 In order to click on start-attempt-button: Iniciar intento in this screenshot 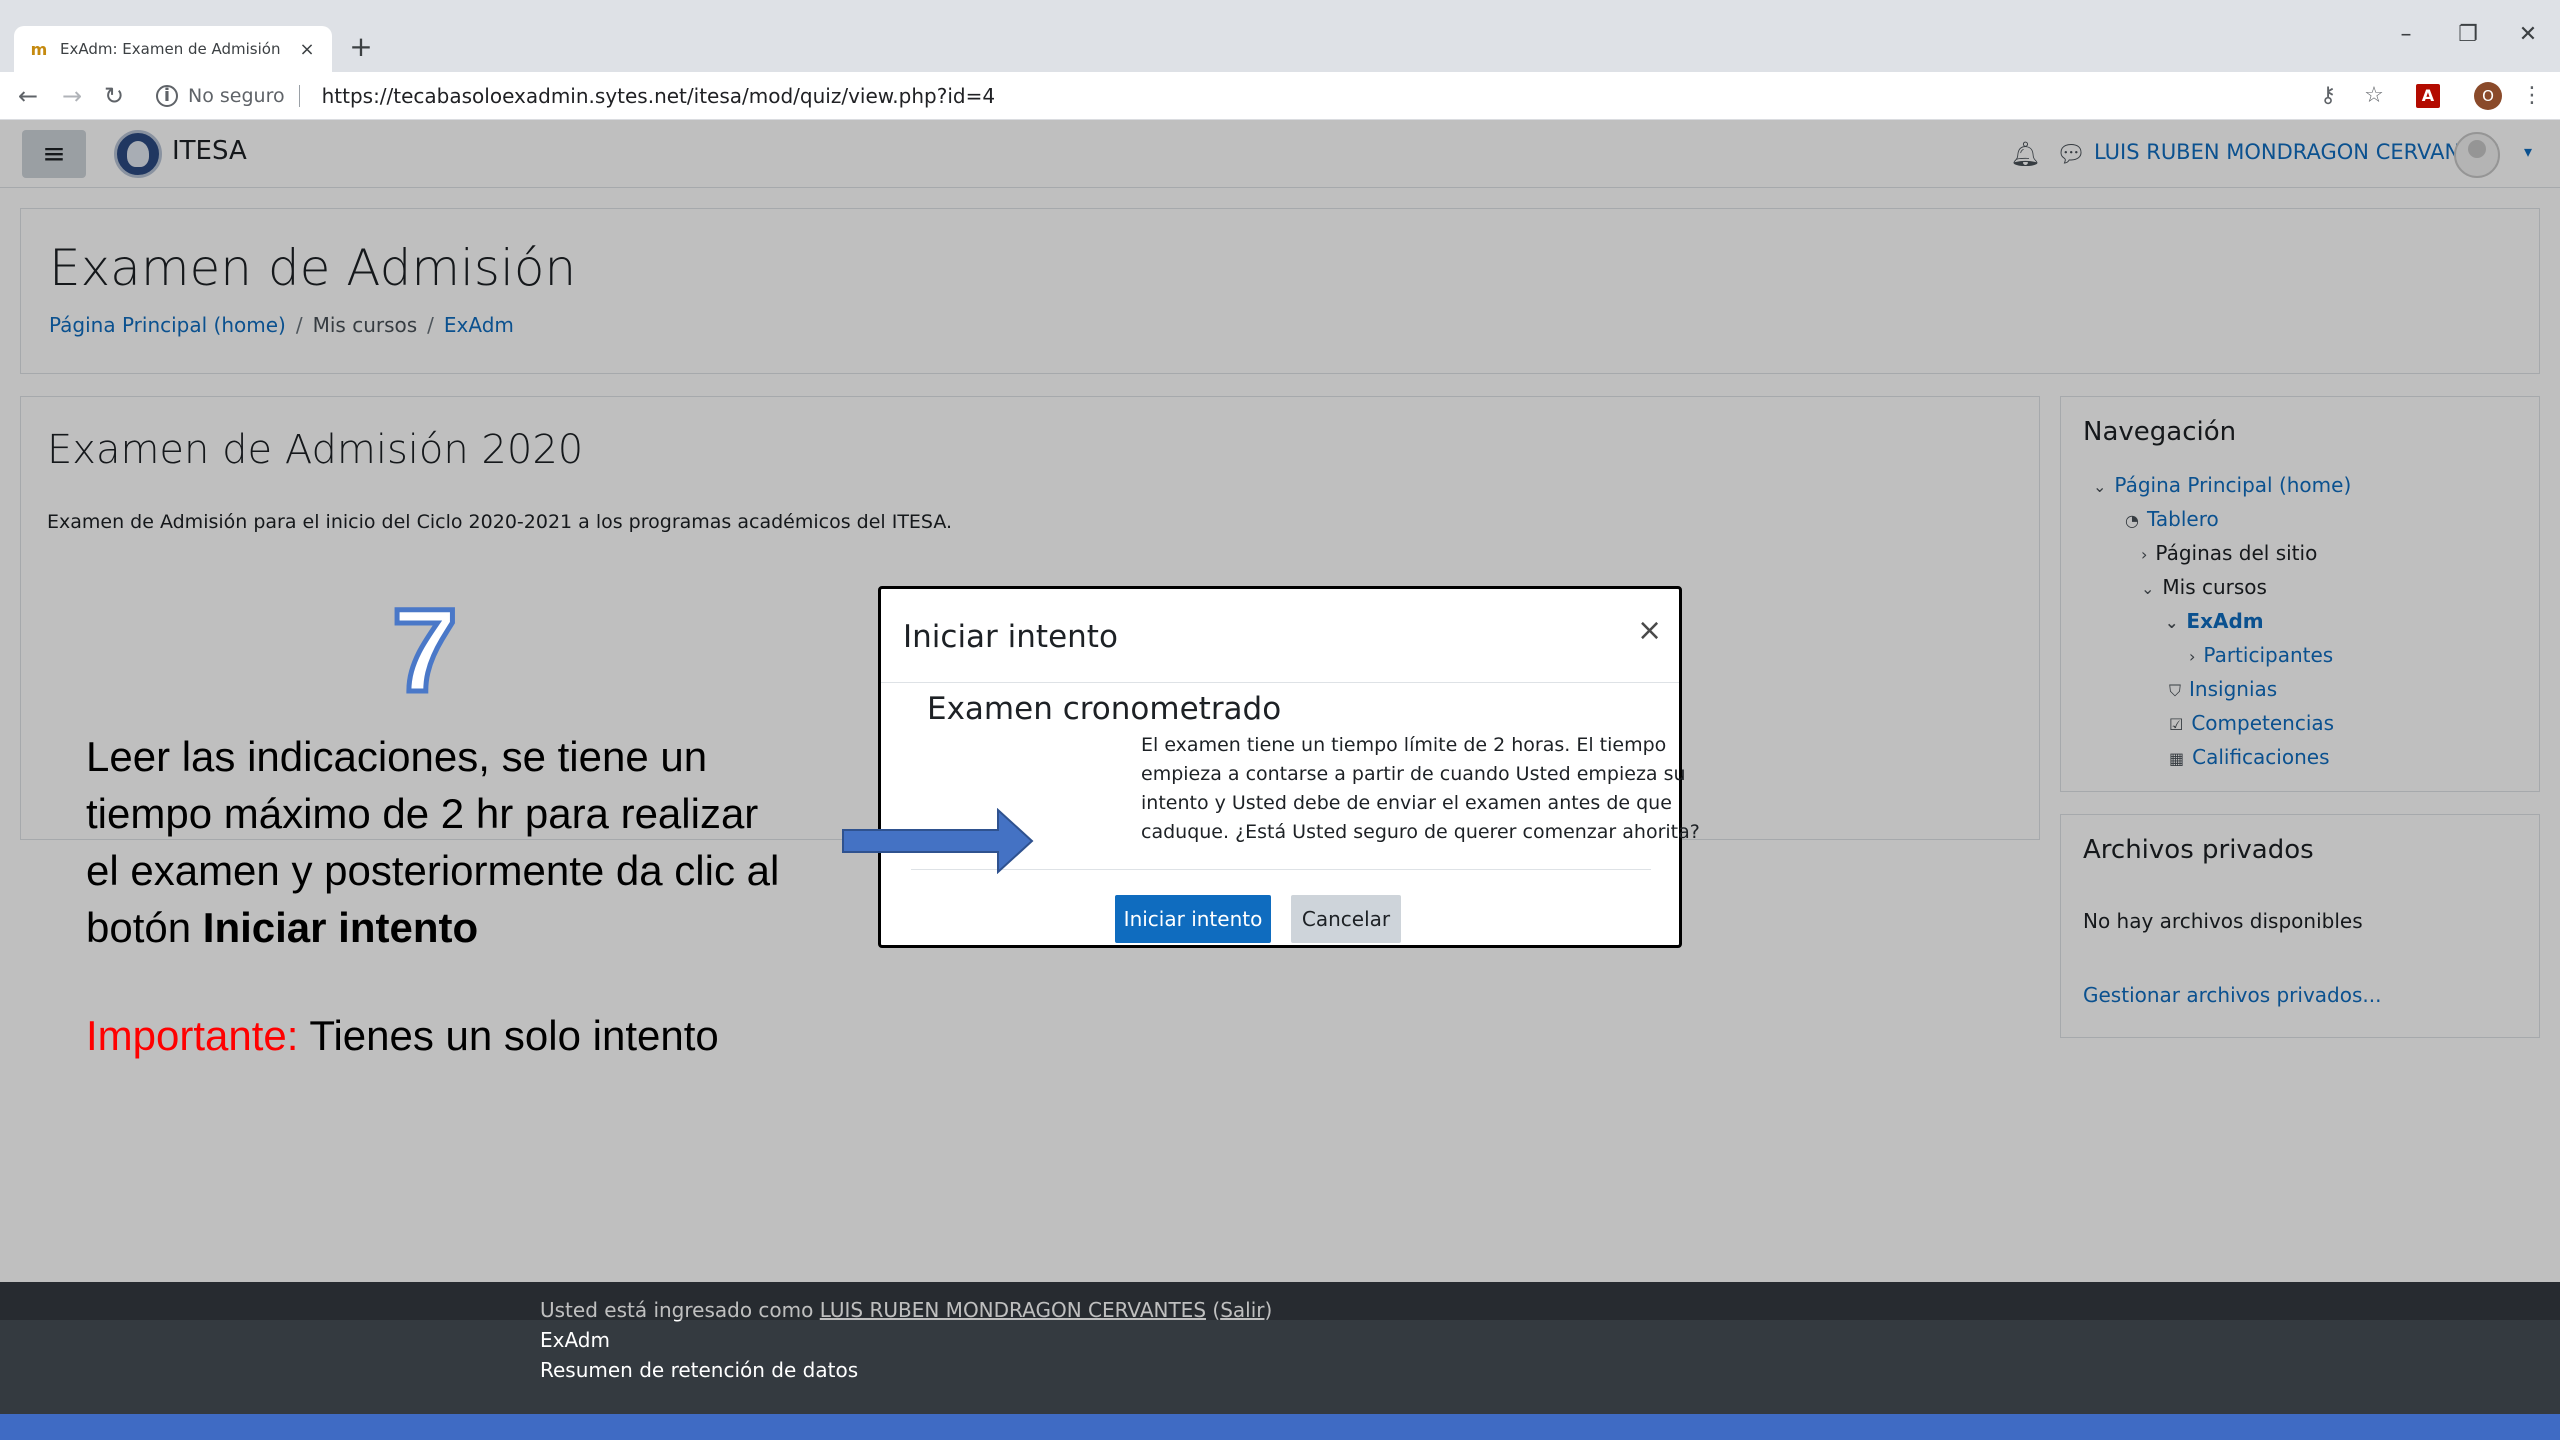, I will do `click(1193, 919)`.